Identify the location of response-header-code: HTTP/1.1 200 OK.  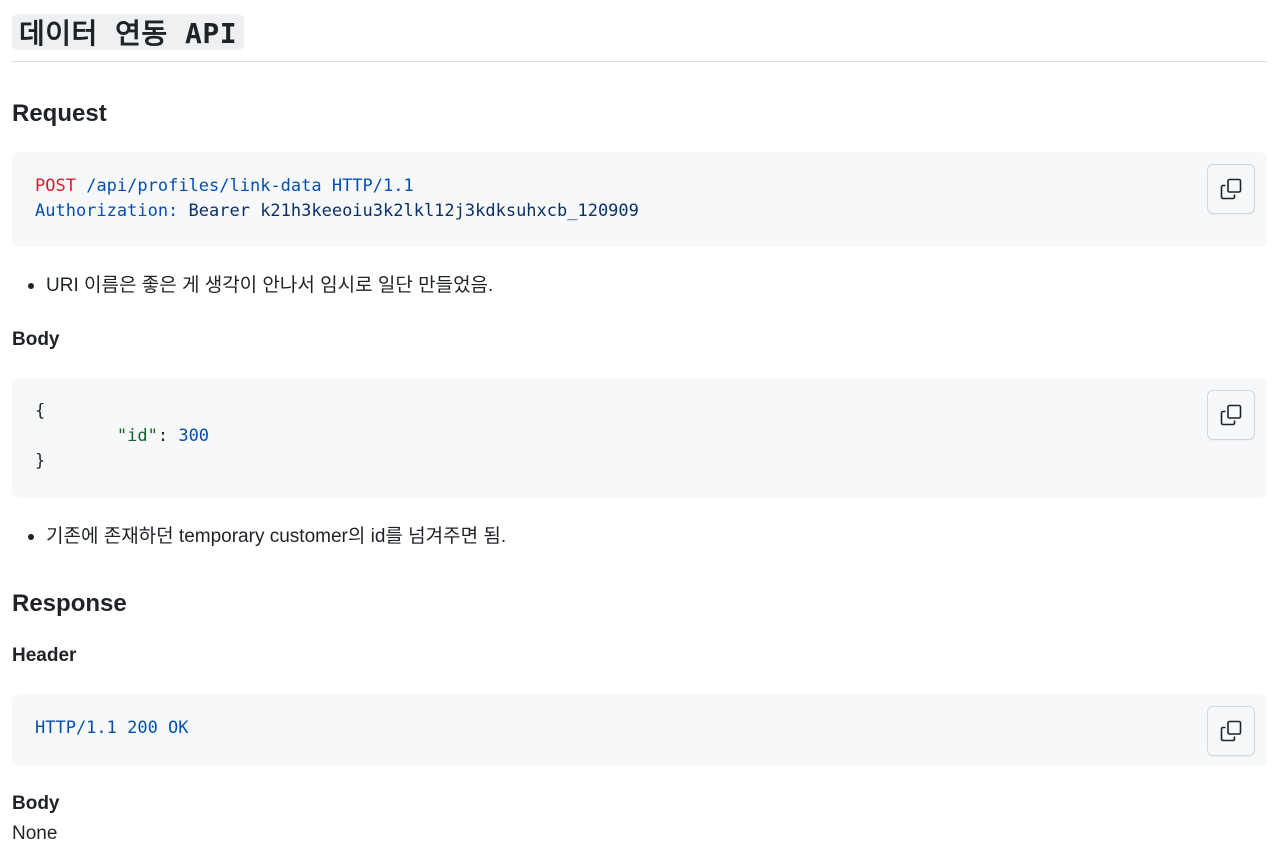
(112, 728).